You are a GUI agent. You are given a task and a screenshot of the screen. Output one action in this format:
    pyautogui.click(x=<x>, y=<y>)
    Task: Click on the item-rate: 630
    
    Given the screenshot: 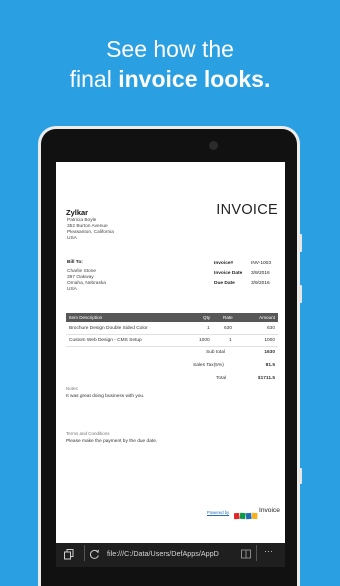 What is the action you would take?
    pyautogui.click(x=228, y=328)
    